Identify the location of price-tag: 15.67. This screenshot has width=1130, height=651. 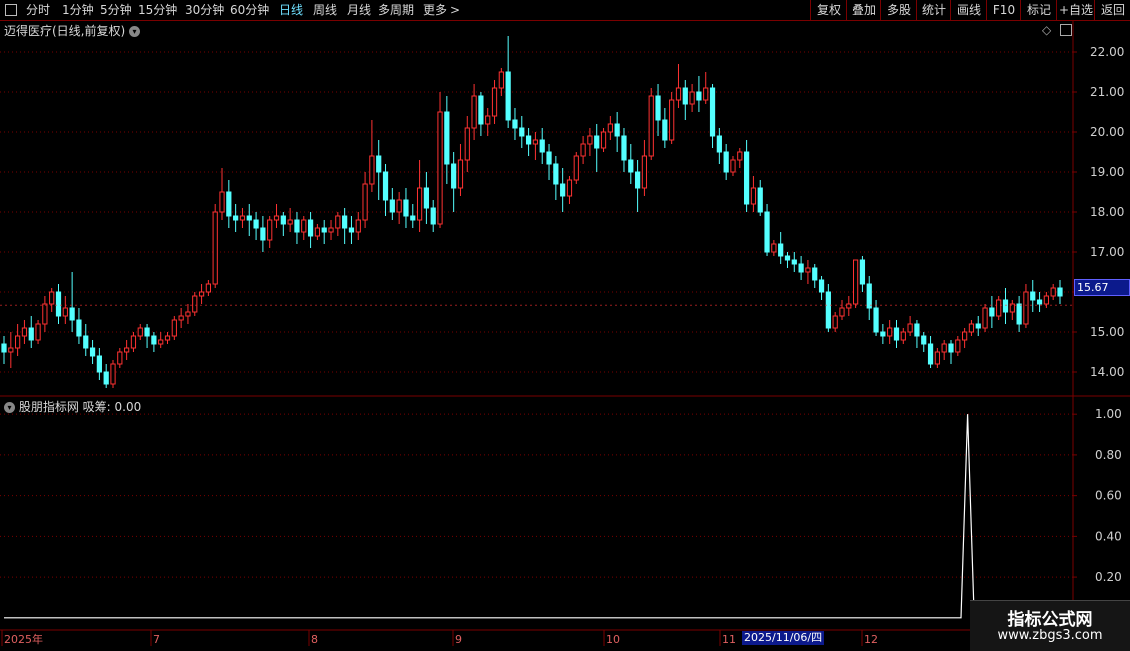
(1102, 287).